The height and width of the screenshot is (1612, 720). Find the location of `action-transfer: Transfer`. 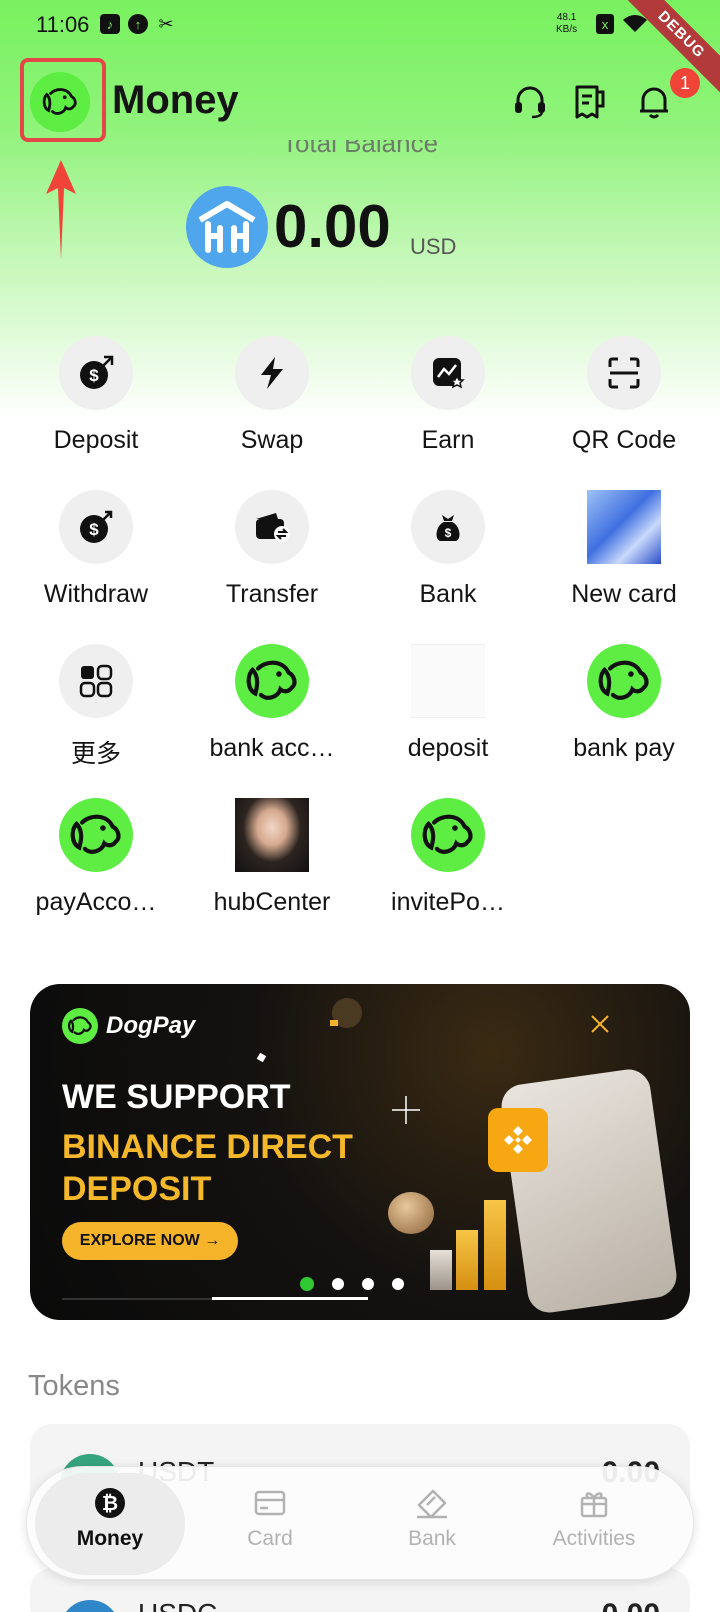

action-transfer: Transfer is located at coordinates (272, 549).